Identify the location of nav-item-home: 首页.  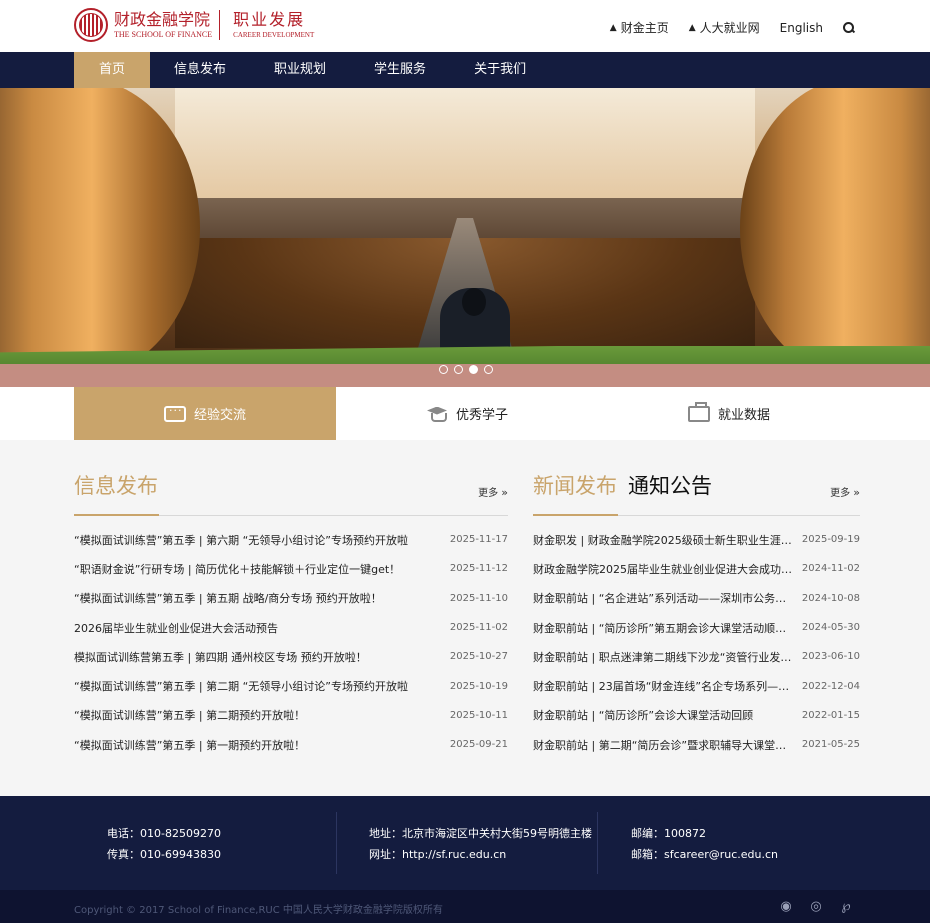
(112, 70).